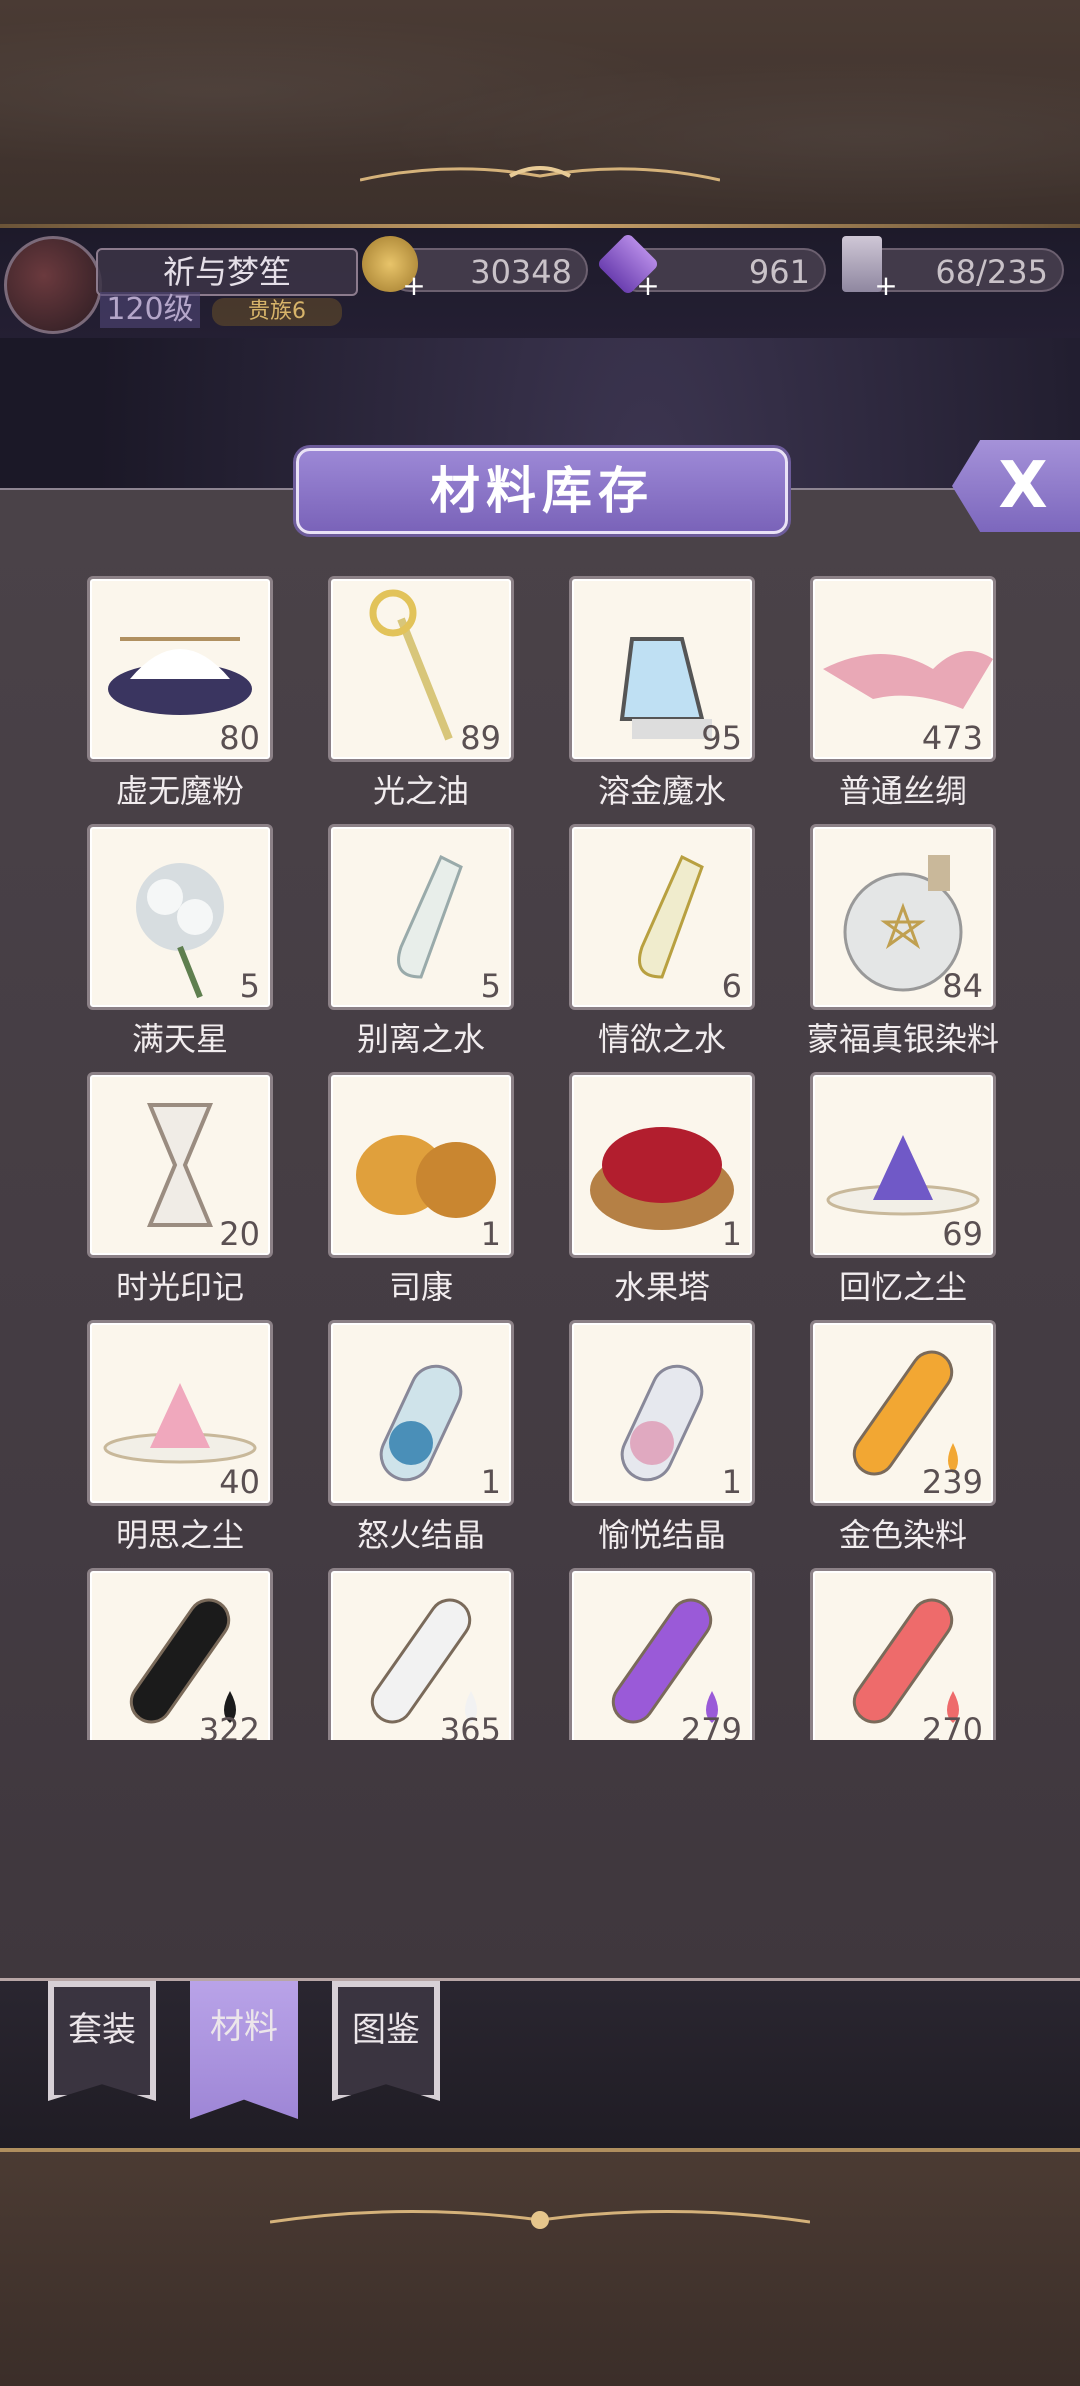  I want to click on item-count: 95, so click(721, 738).